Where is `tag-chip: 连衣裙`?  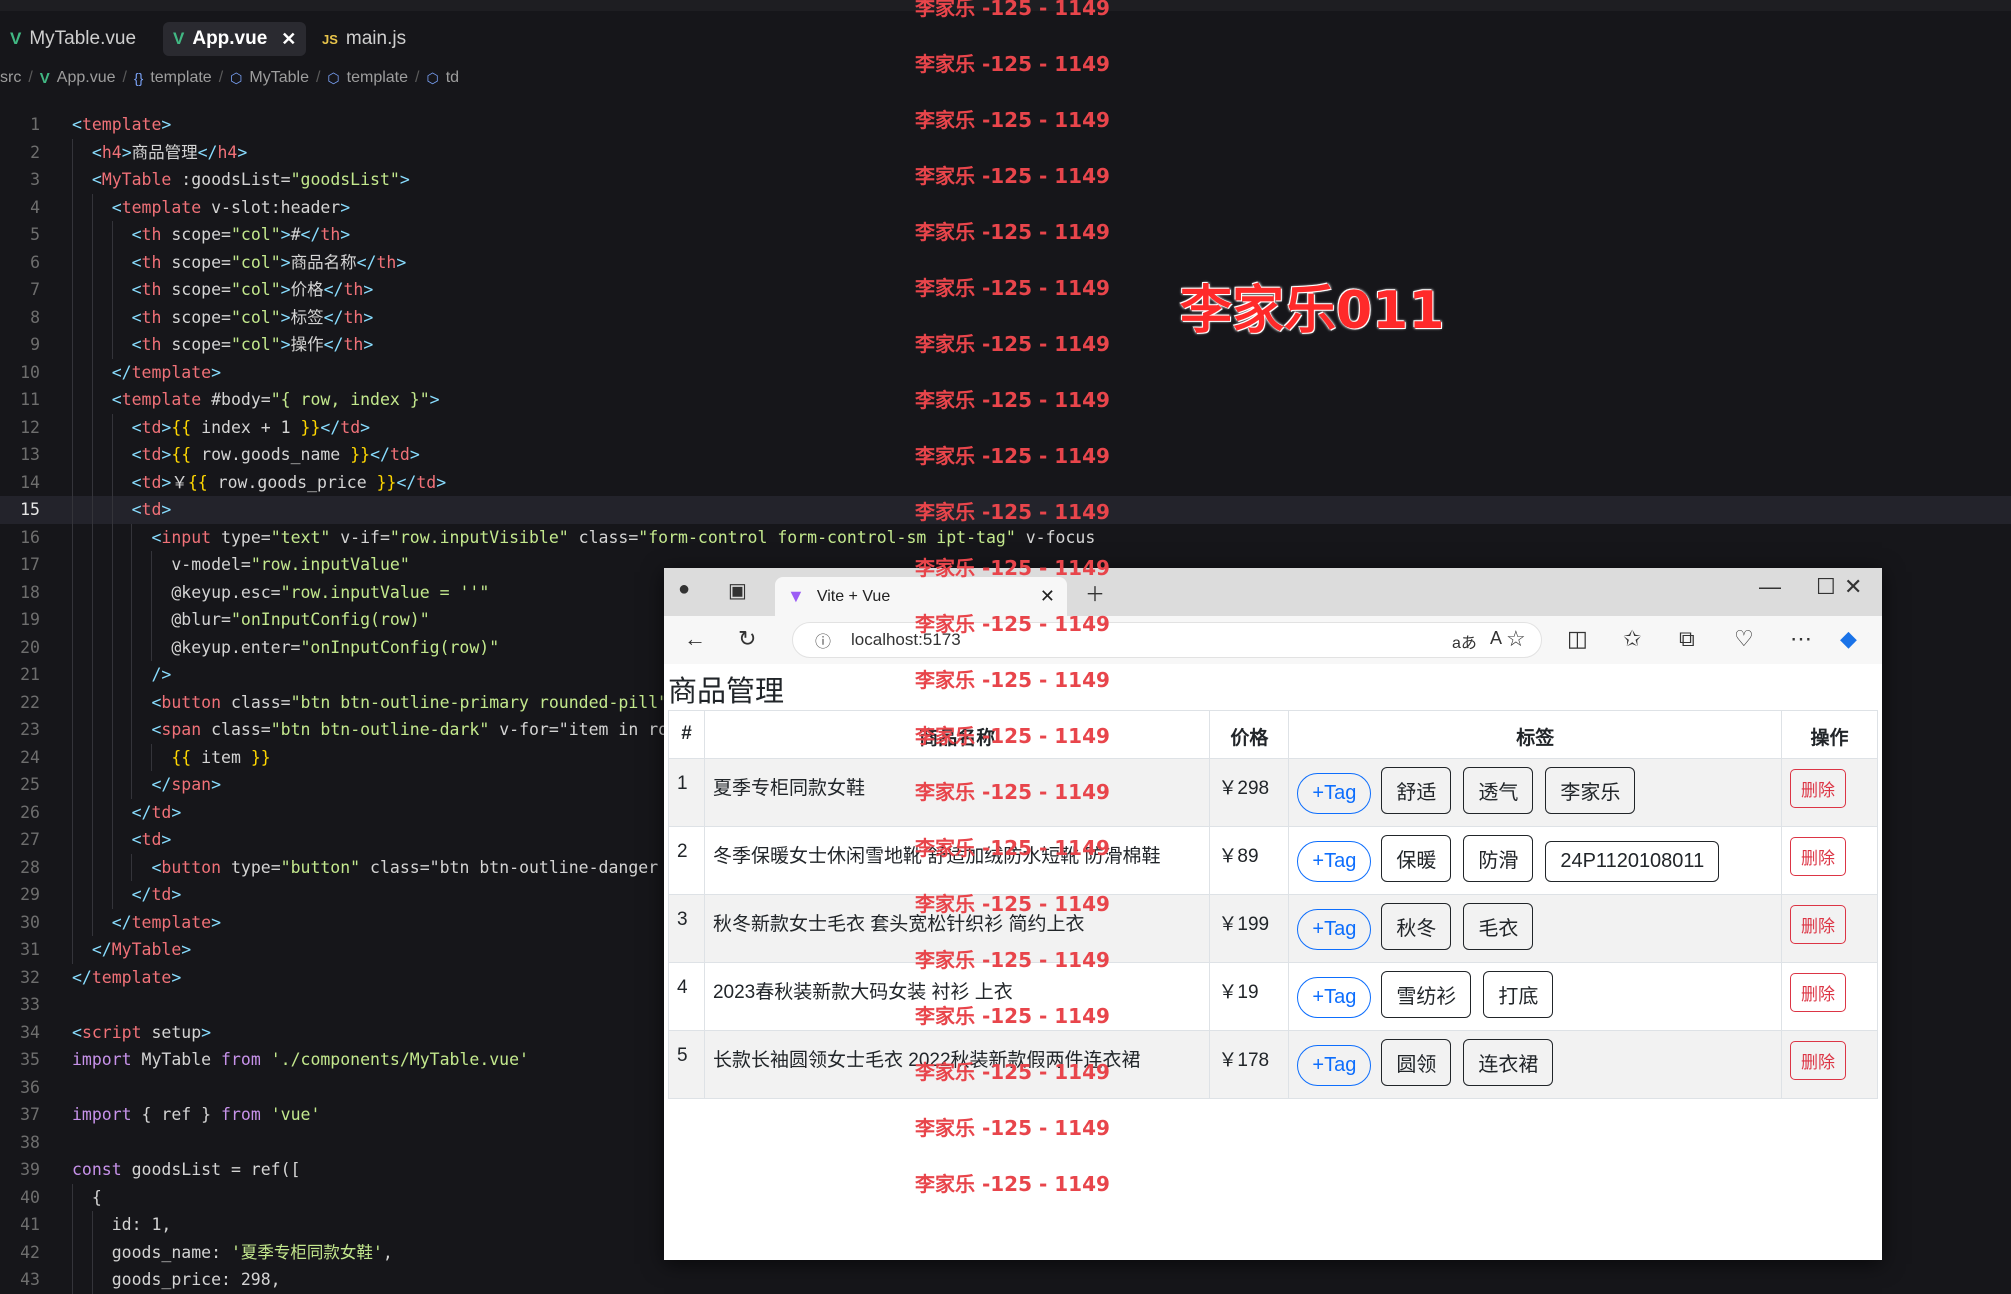 tag-chip: 连衣裙 is located at coordinates (1508, 1062).